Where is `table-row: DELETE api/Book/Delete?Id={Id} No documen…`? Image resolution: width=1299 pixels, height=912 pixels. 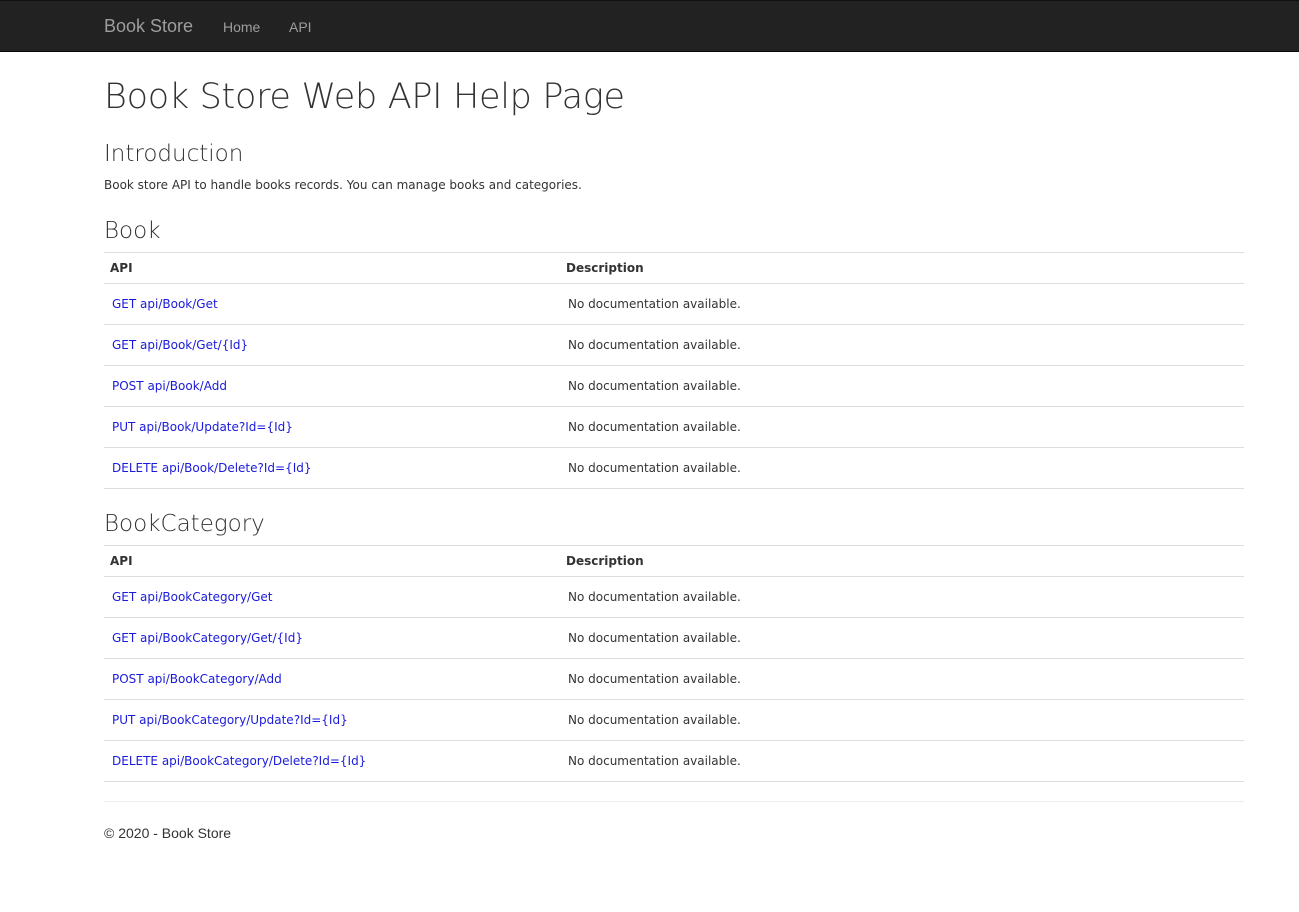 table-row: DELETE api/Book/Delete?Id={Id} No documen… is located at coordinates (674, 468).